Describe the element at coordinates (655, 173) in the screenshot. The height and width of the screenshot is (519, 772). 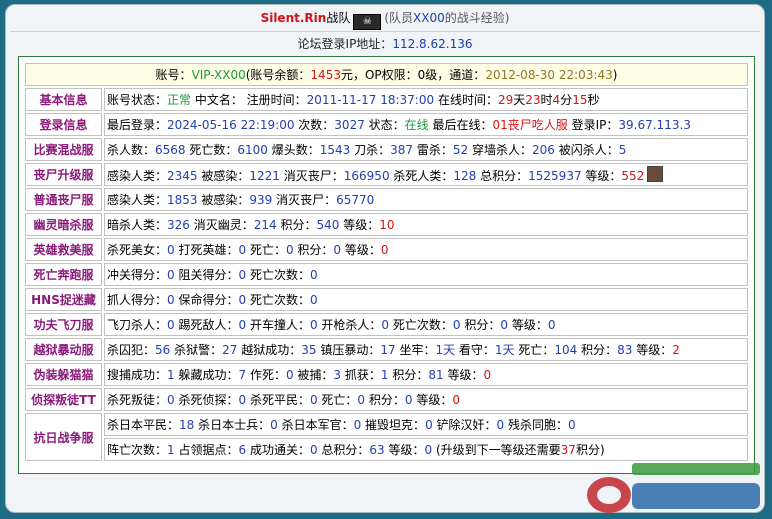
I see `rank-avatar-icon` at that location.